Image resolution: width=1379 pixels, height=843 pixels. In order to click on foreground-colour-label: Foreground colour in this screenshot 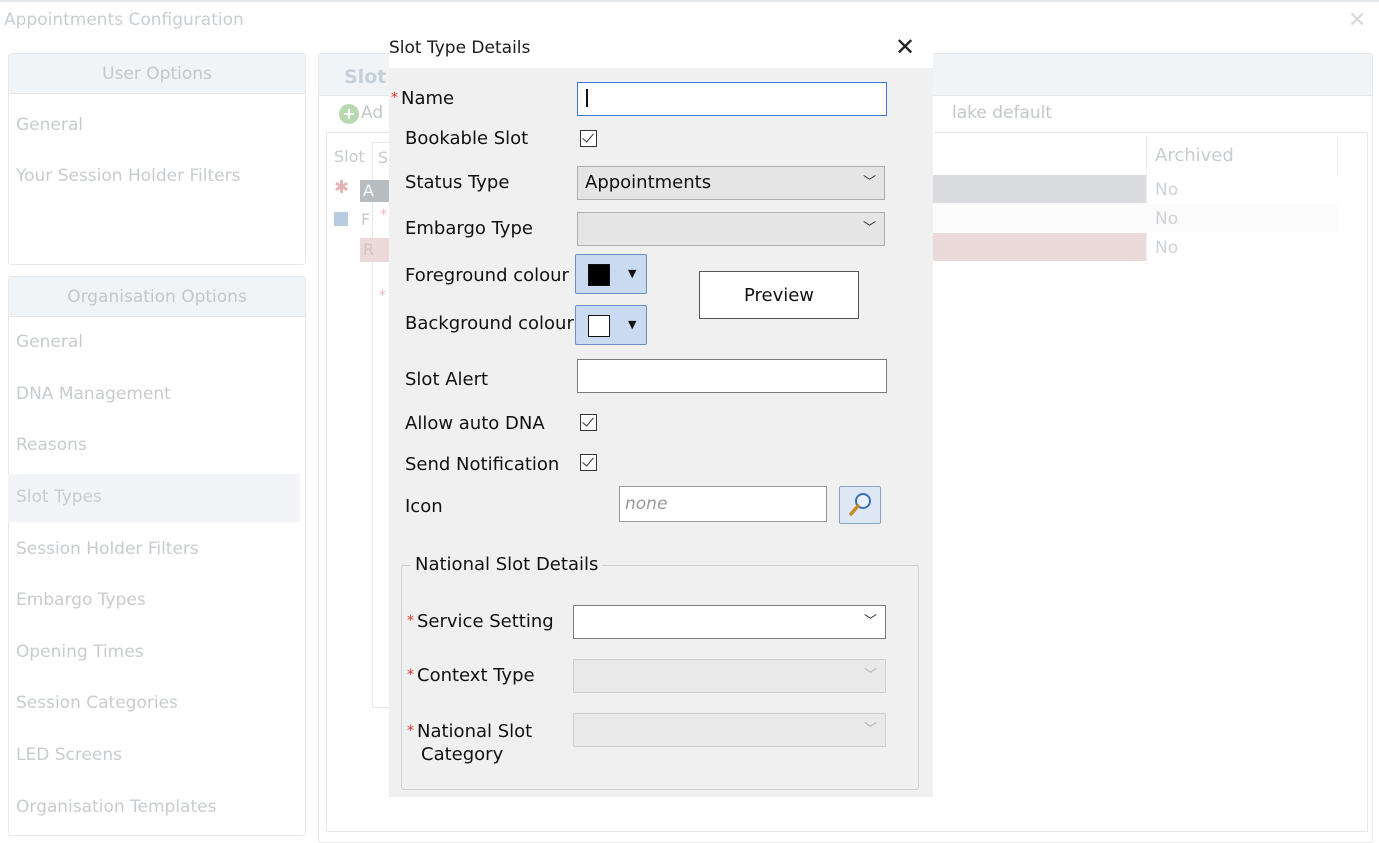, I will do `click(487, 275)`.